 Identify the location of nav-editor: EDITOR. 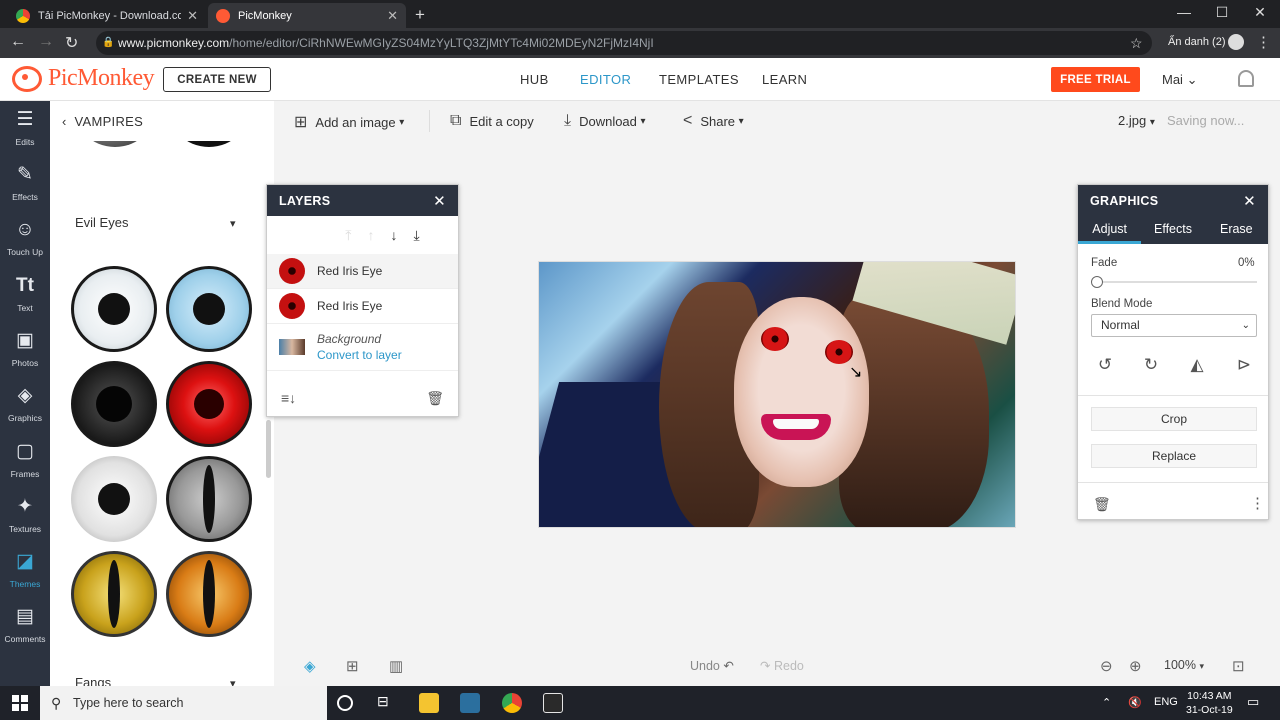
(605, 79).